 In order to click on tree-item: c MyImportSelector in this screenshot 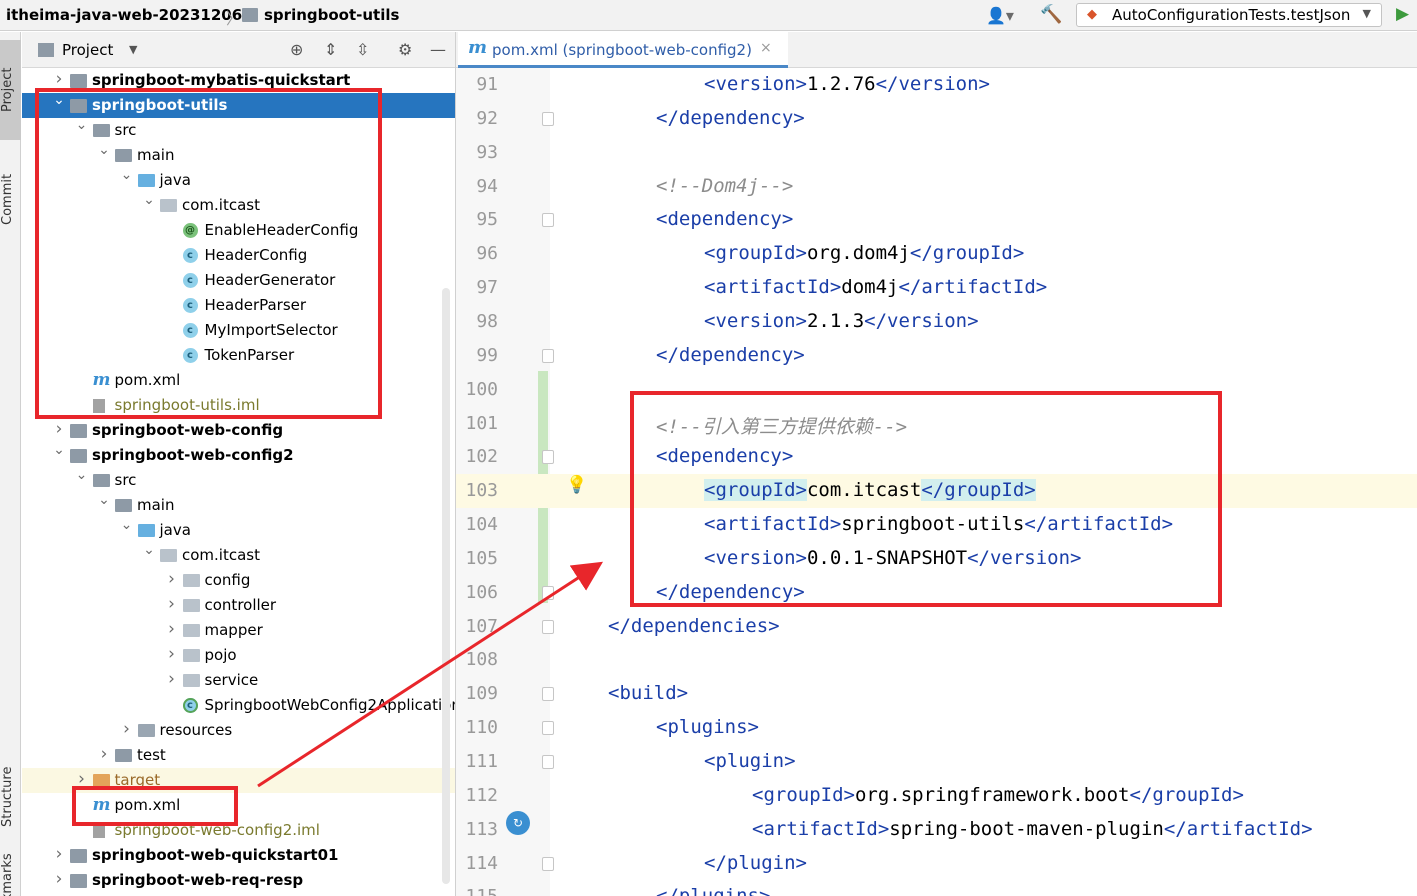, I will do `click(238, 330)`.